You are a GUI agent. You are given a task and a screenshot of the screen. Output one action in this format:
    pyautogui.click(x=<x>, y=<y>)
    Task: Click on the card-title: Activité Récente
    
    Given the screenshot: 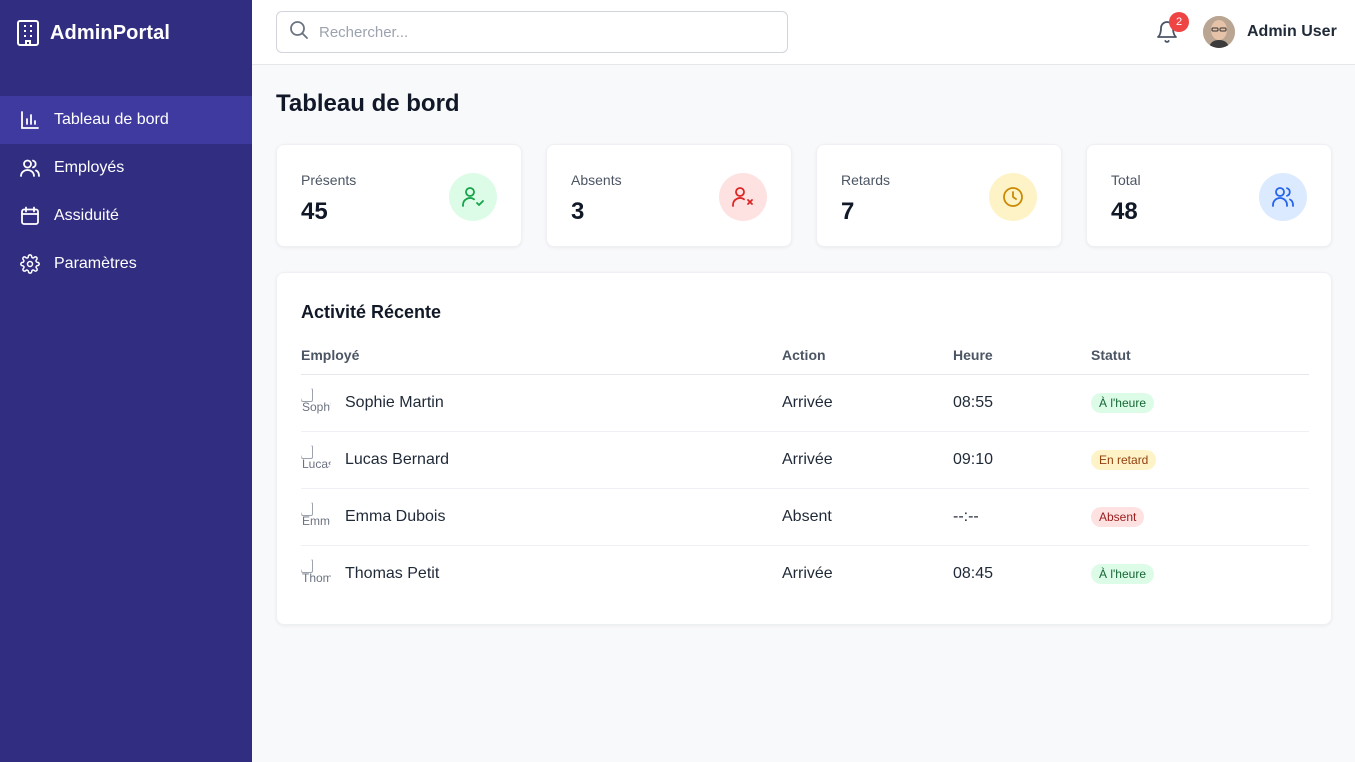 What is the action you would take?
    pyautogui.click(x=371, y=312)
    